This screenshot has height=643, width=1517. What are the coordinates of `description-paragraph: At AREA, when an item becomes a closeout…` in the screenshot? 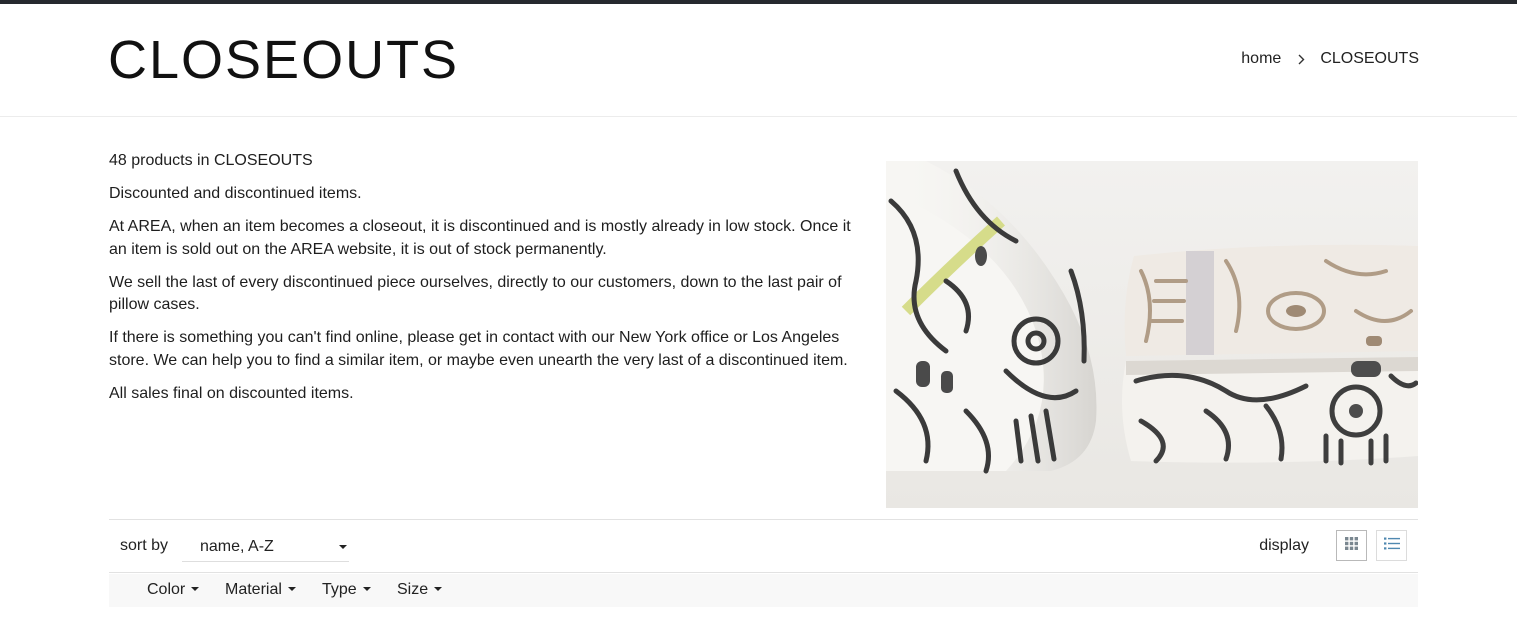 It's located at (480, 238).